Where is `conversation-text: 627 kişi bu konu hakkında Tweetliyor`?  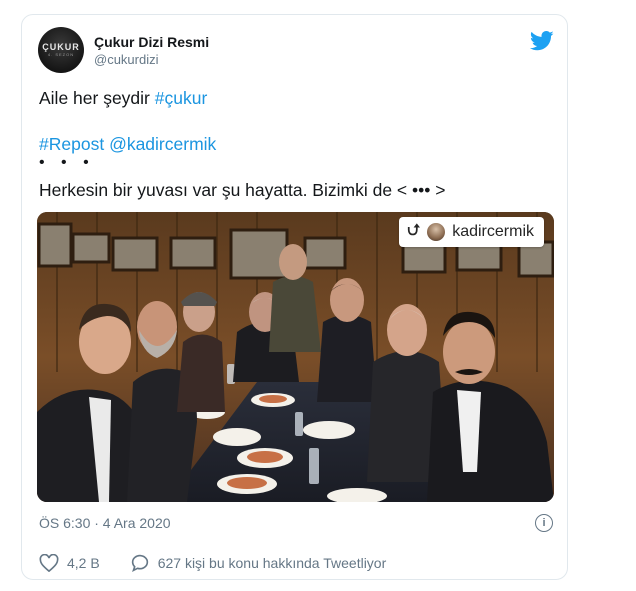
conversation-text: 627 kişi bu konu hakkında Tweetliyor is located at coordinates (272, 563).